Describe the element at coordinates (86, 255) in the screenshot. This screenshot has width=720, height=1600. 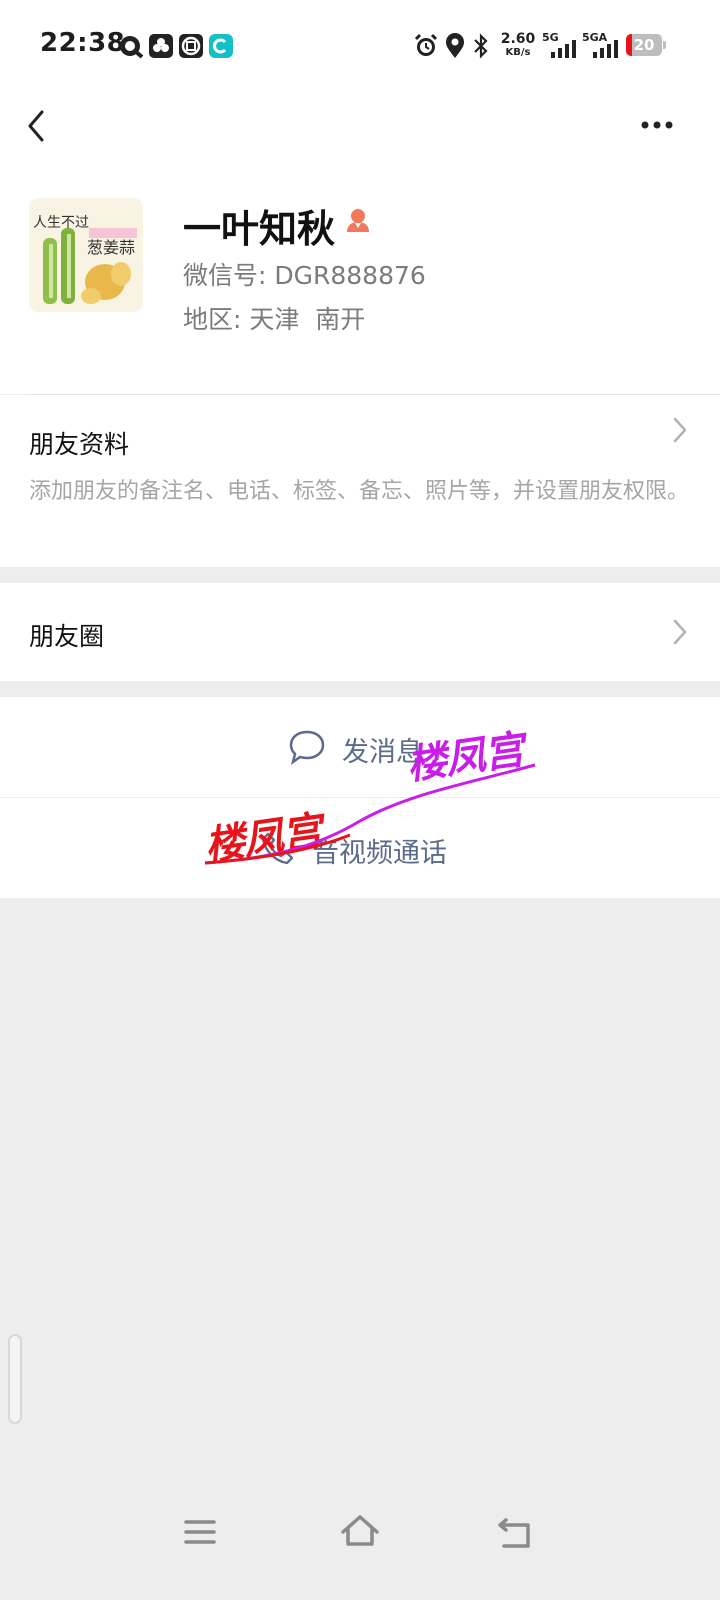
I see `avatar: 人生不过 葱姜蒜` at that location.